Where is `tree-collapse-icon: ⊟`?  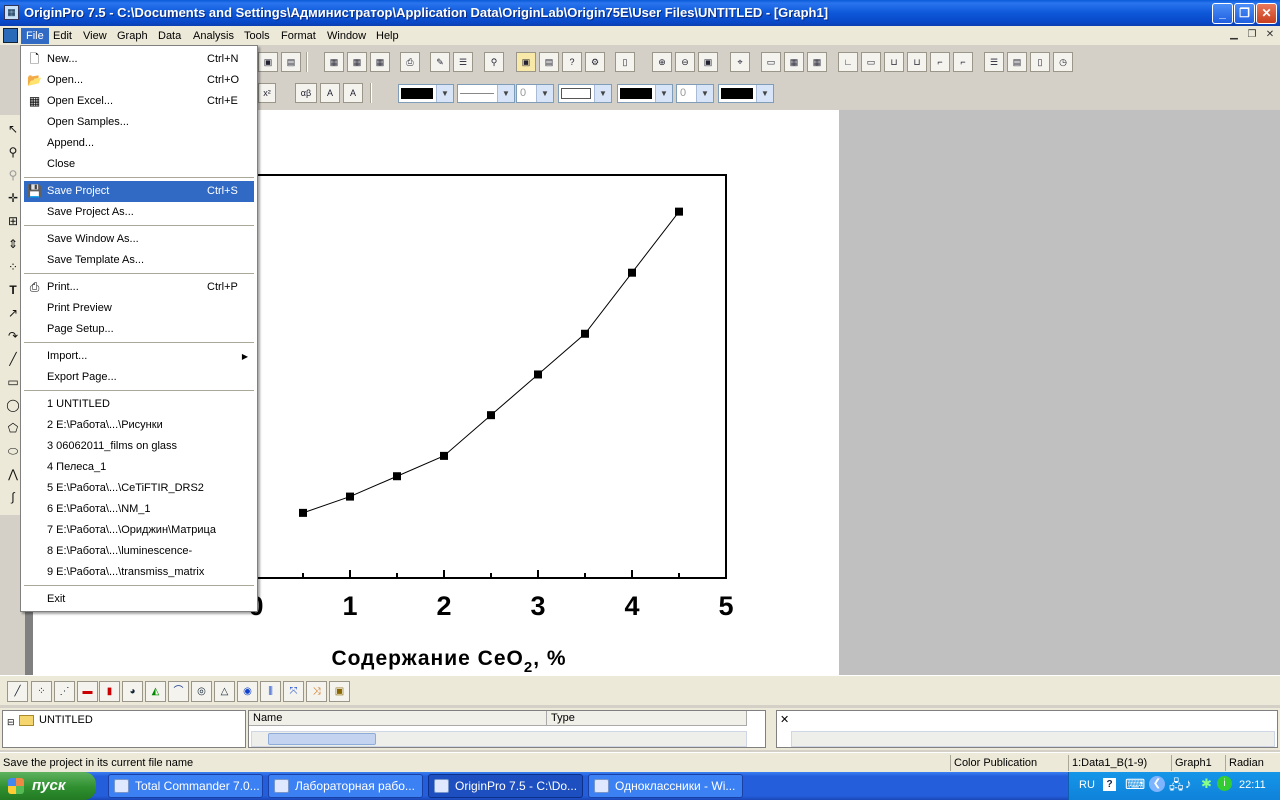
tree-collapse-icon: ⊟ is located at coordinates (11, 722).